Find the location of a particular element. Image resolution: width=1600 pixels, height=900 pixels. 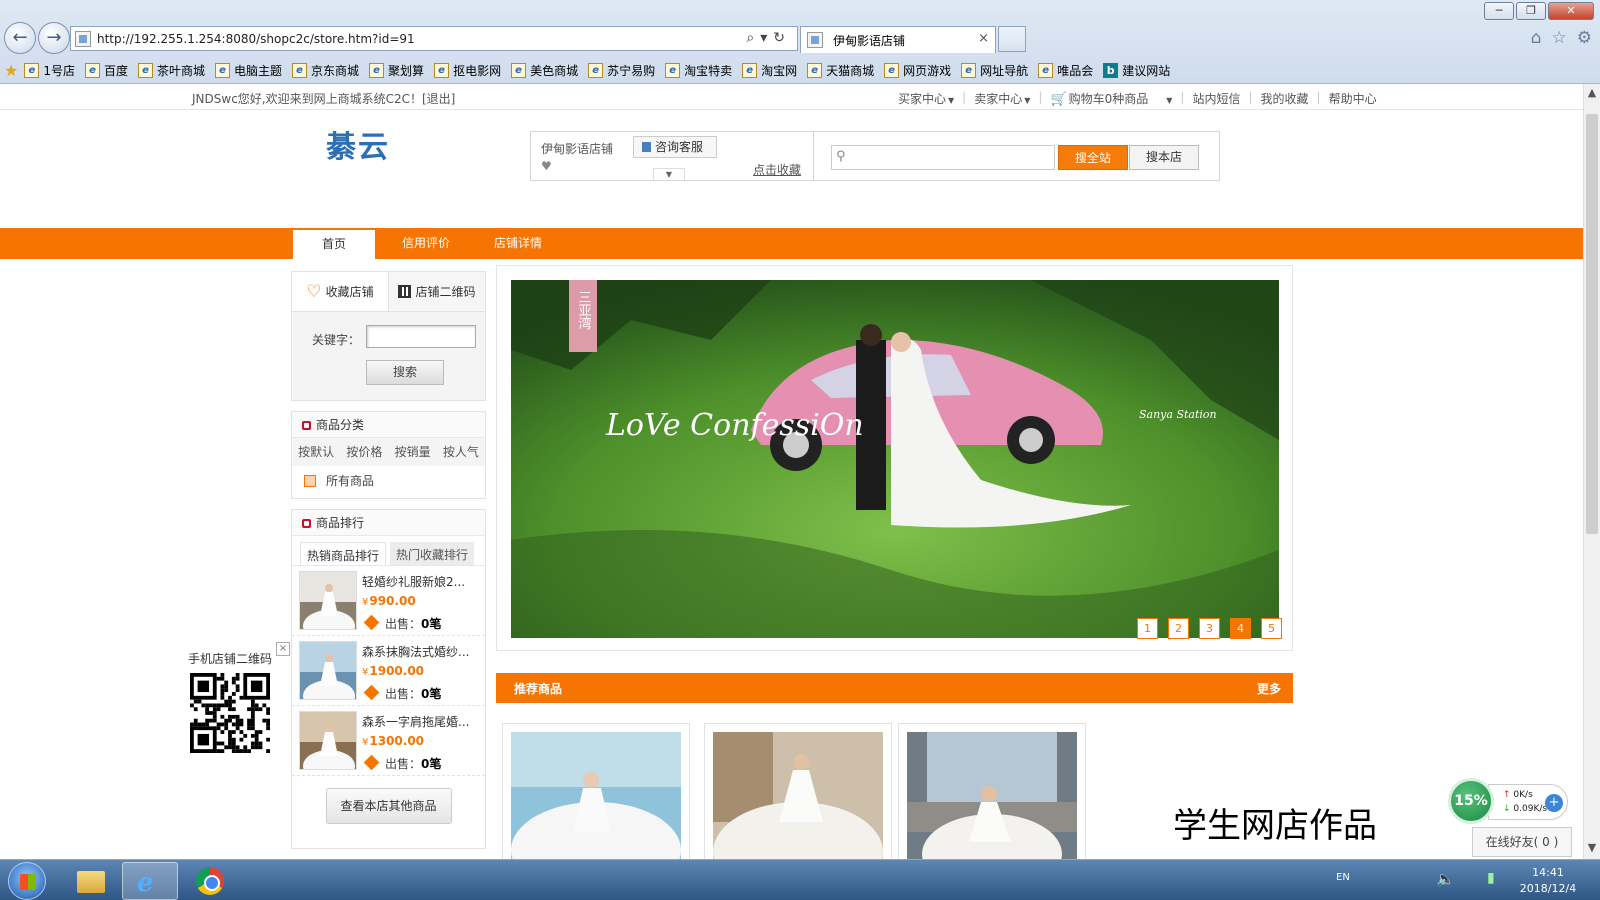

favorite-link: e 天猫商城 is located at coordinates (840, 70).